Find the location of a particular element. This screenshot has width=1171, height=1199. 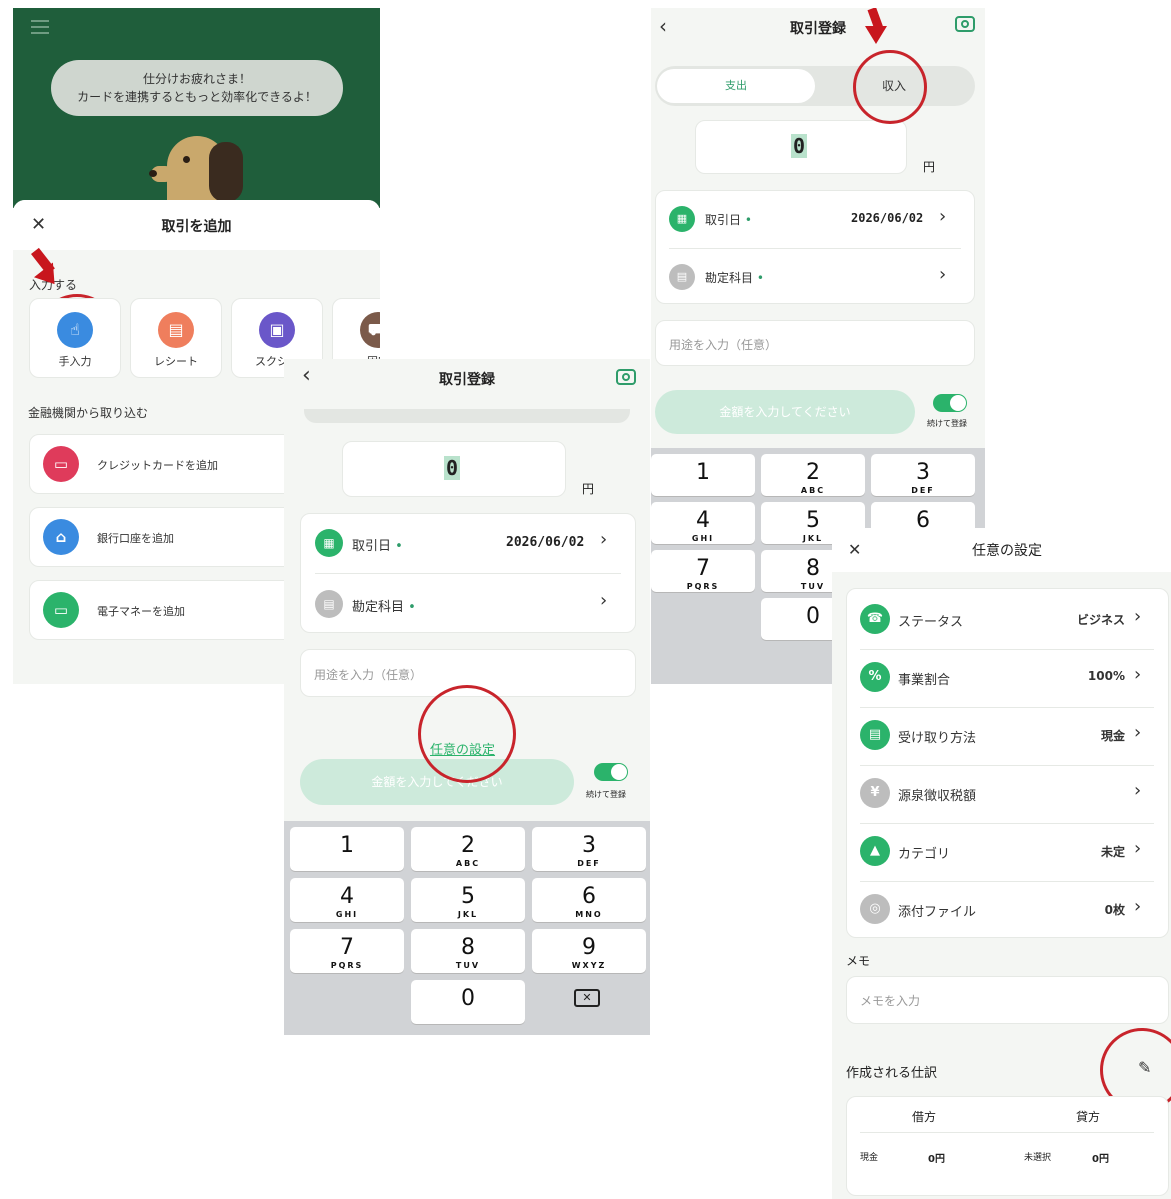

key-digit: 9 is located at coordinates (589, 947).